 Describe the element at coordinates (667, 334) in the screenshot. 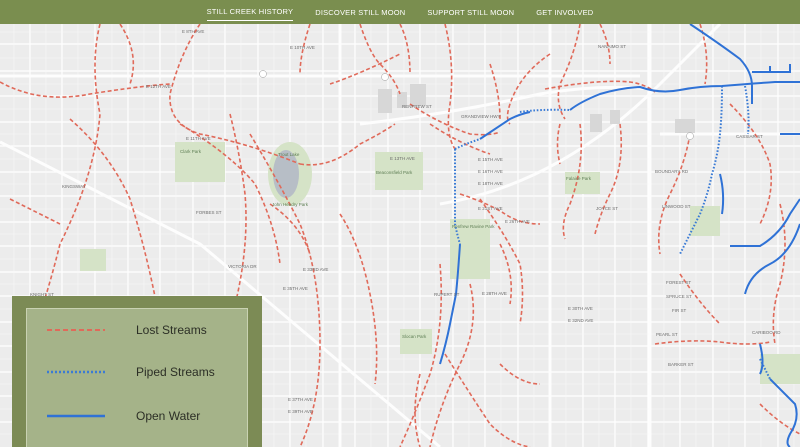

I see `label-pearl-st: PEARL ST` at that location.